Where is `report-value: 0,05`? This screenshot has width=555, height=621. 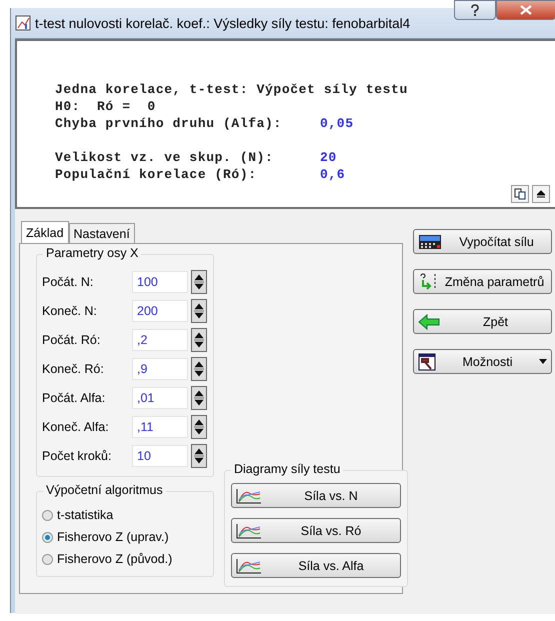
report-value: 0,05 is located at coordinates (337, 123).